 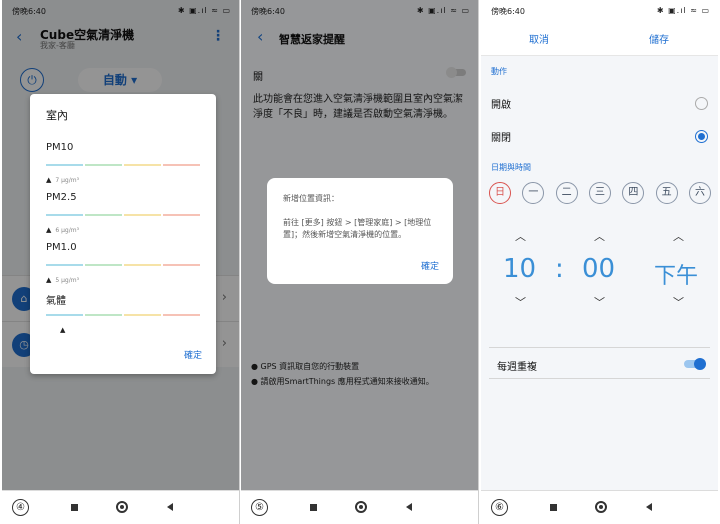 I want to click on level-marker: ▲ 6 μg/m³, so click(x=62, y=230).